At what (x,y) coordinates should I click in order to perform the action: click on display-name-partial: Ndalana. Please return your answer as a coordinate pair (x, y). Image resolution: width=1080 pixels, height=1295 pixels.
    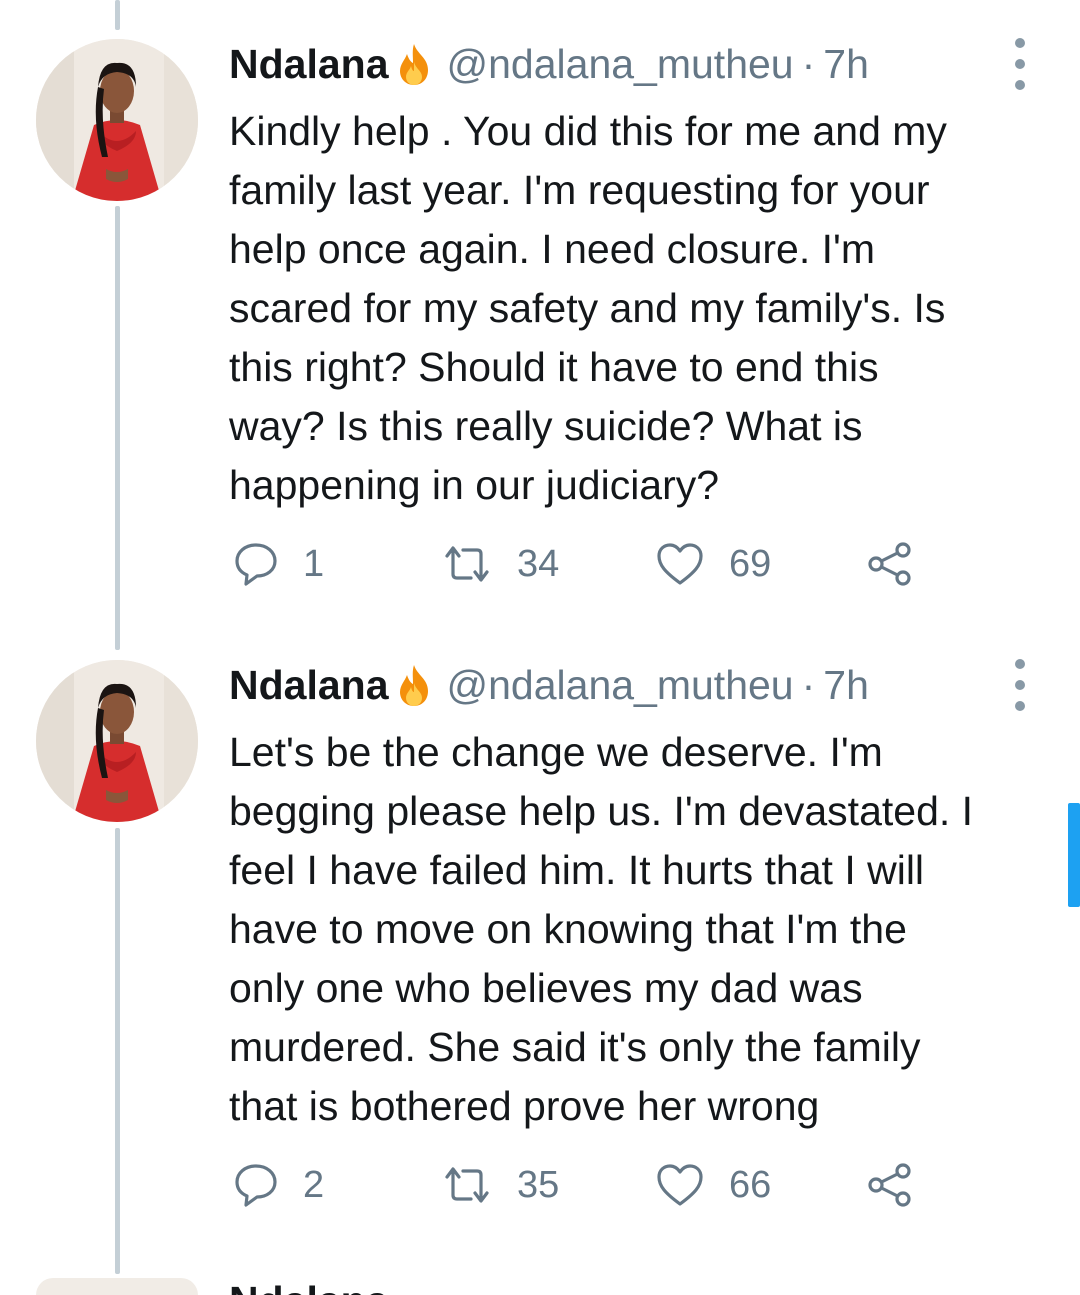
    Looking at the image, I should click on (309, 1286).